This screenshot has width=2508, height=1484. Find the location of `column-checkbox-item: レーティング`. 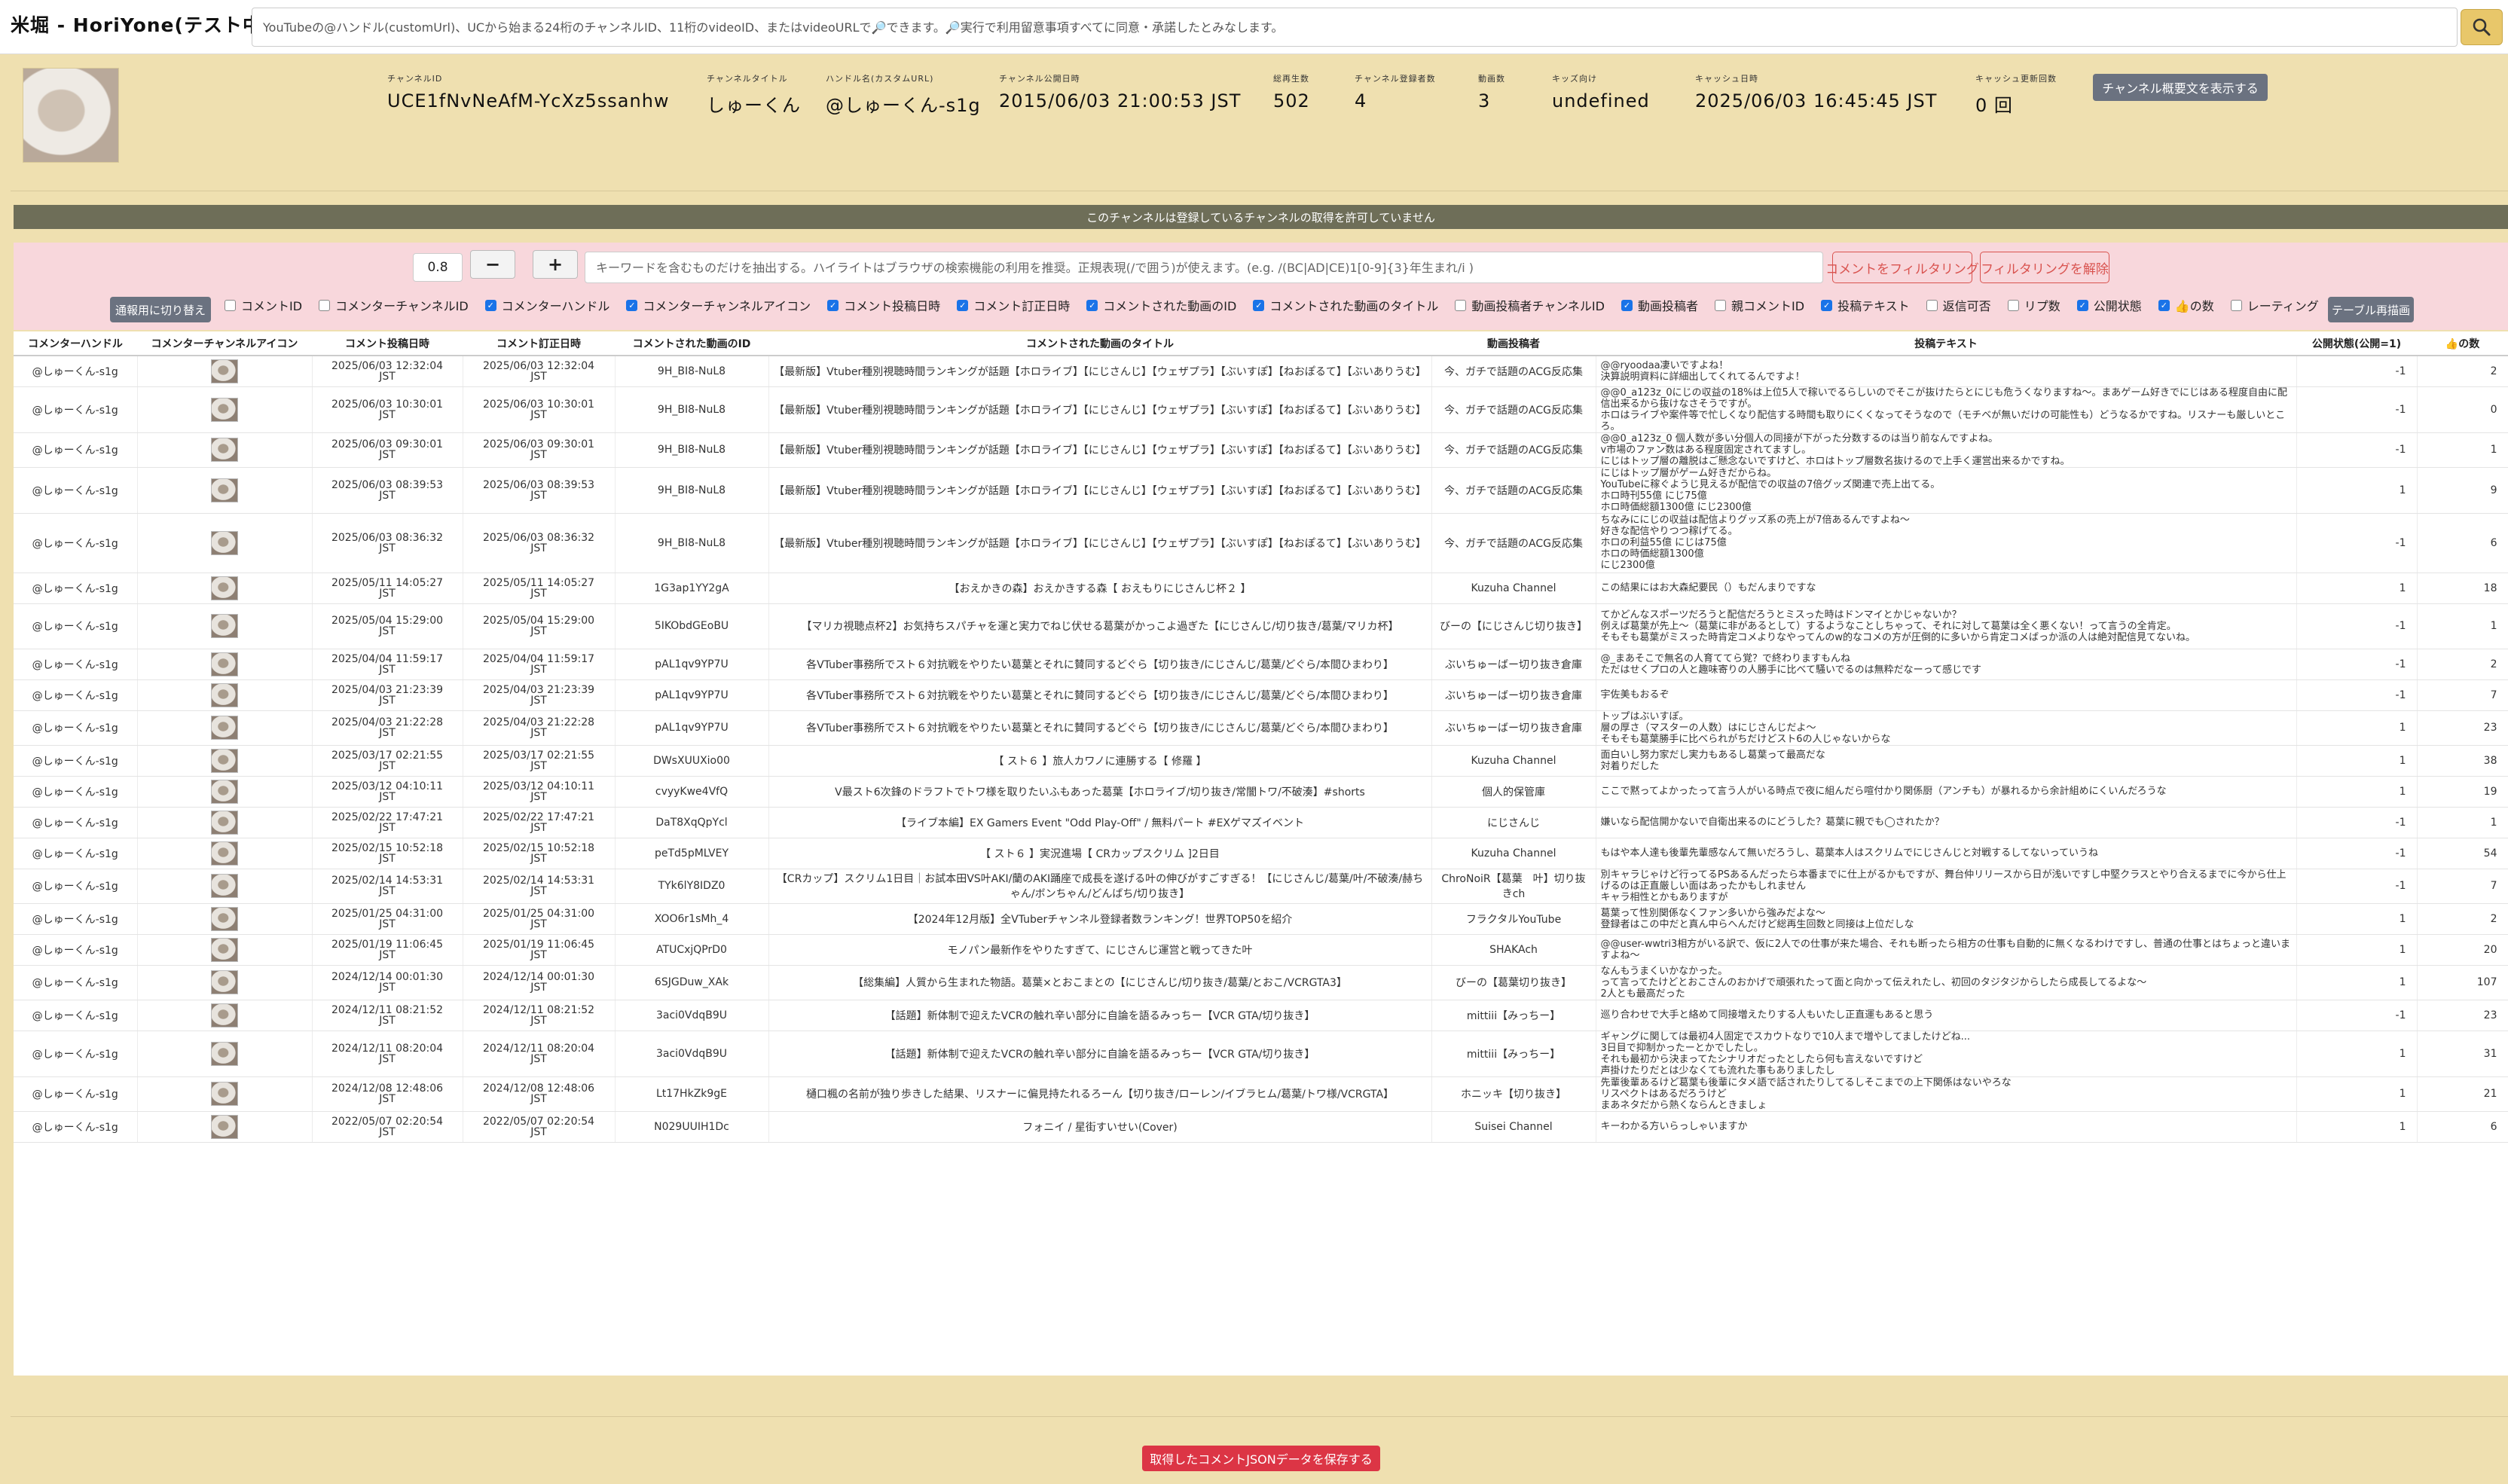

column-checkbox-item: レーティング is located at coordinates (2274, 305).